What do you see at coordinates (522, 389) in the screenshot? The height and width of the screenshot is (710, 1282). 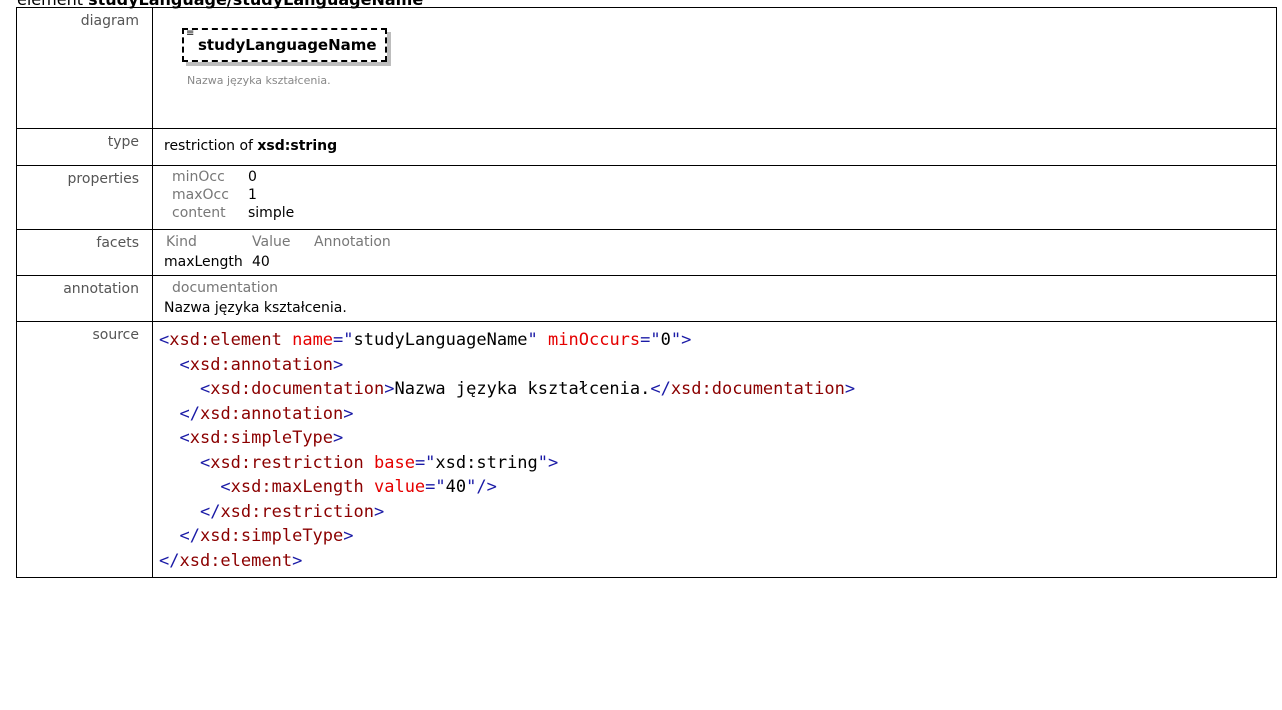 I see `src-documentation-text: Nazwa języka kształcenia.` at bounding box center [522, 389].